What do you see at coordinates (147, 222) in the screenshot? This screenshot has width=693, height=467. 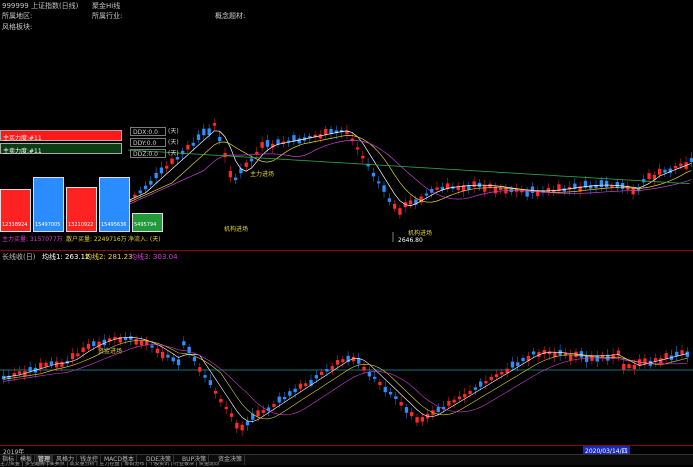 I see `flow-bar-4: 5495794` at bounding box center [147, 222].